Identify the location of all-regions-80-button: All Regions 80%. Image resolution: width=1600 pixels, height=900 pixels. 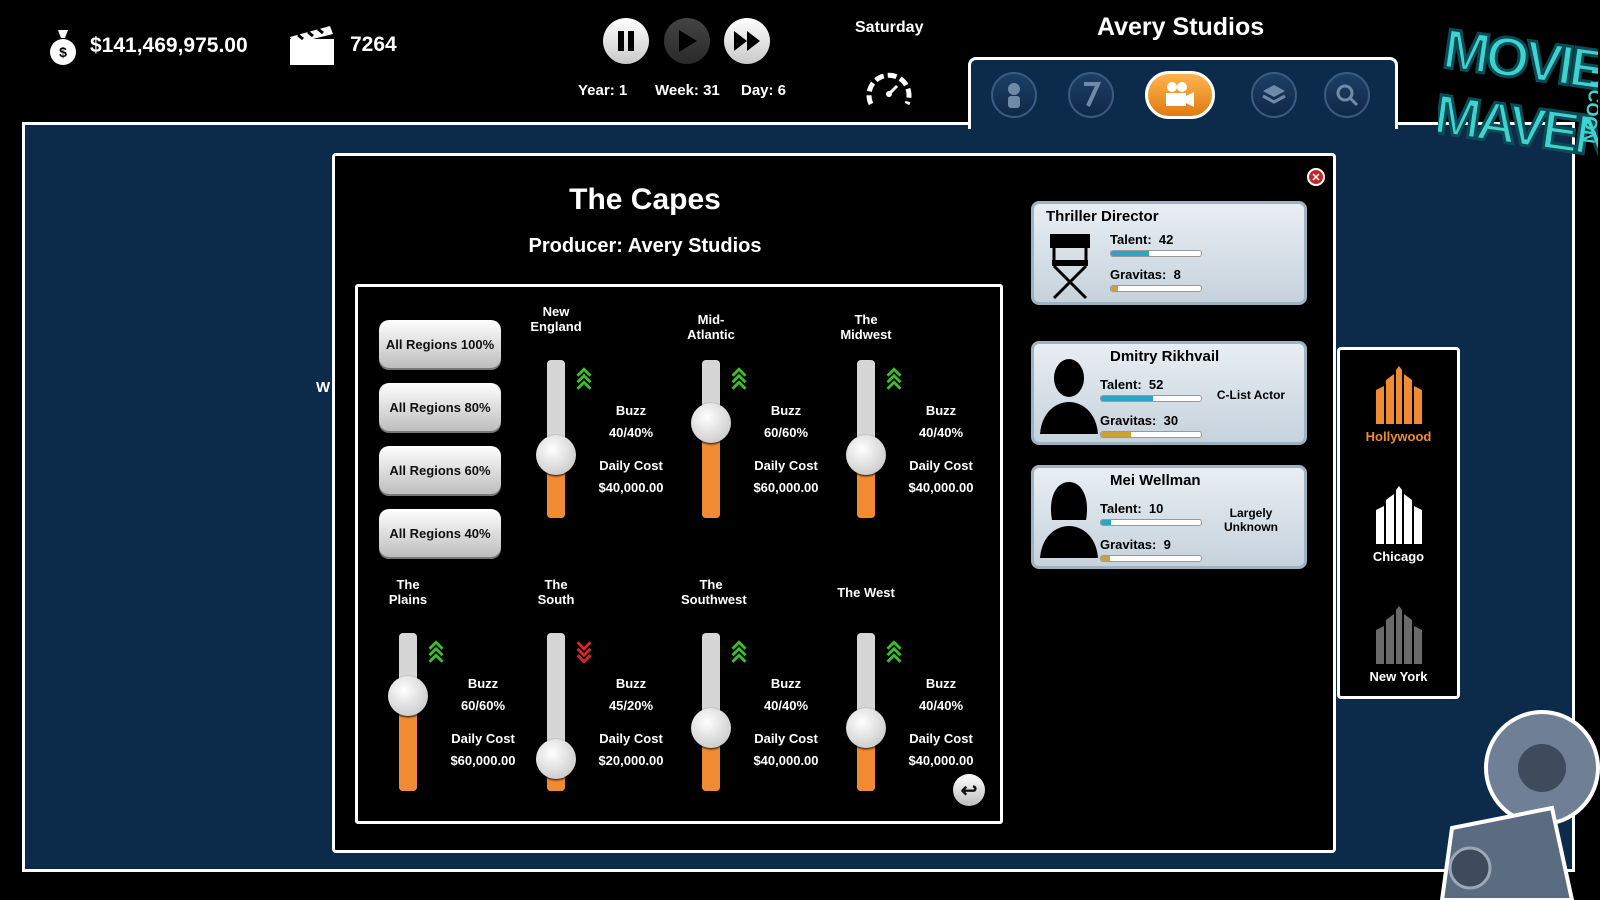
(440, 407).